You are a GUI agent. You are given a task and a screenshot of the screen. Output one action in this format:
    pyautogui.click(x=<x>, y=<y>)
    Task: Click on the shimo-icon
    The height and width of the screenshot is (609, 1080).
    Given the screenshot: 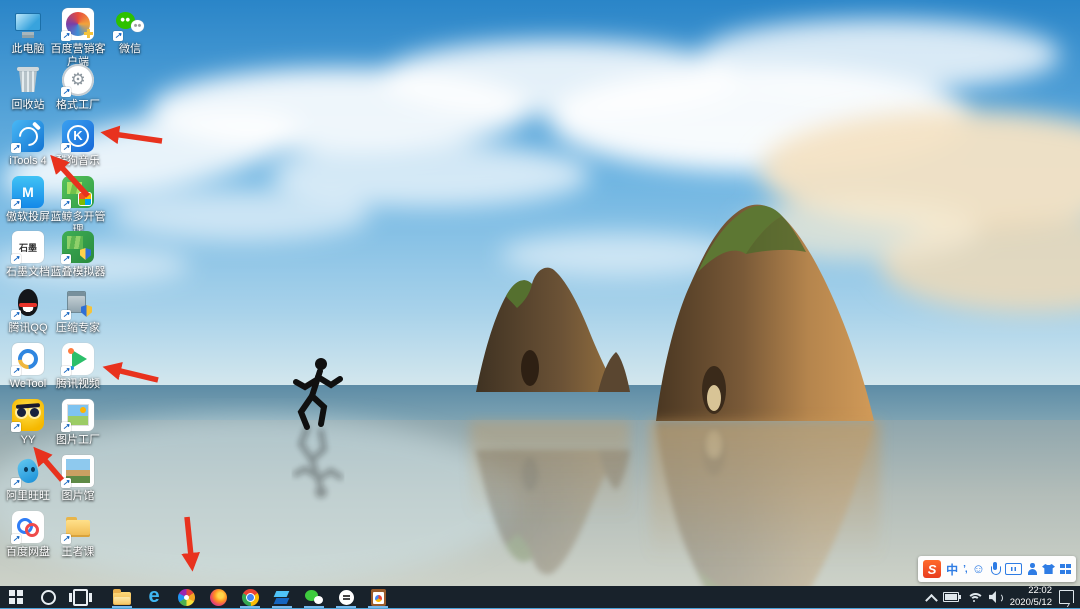 What is the action you would take?
    pyautogui.click(x=346, y=597)
    